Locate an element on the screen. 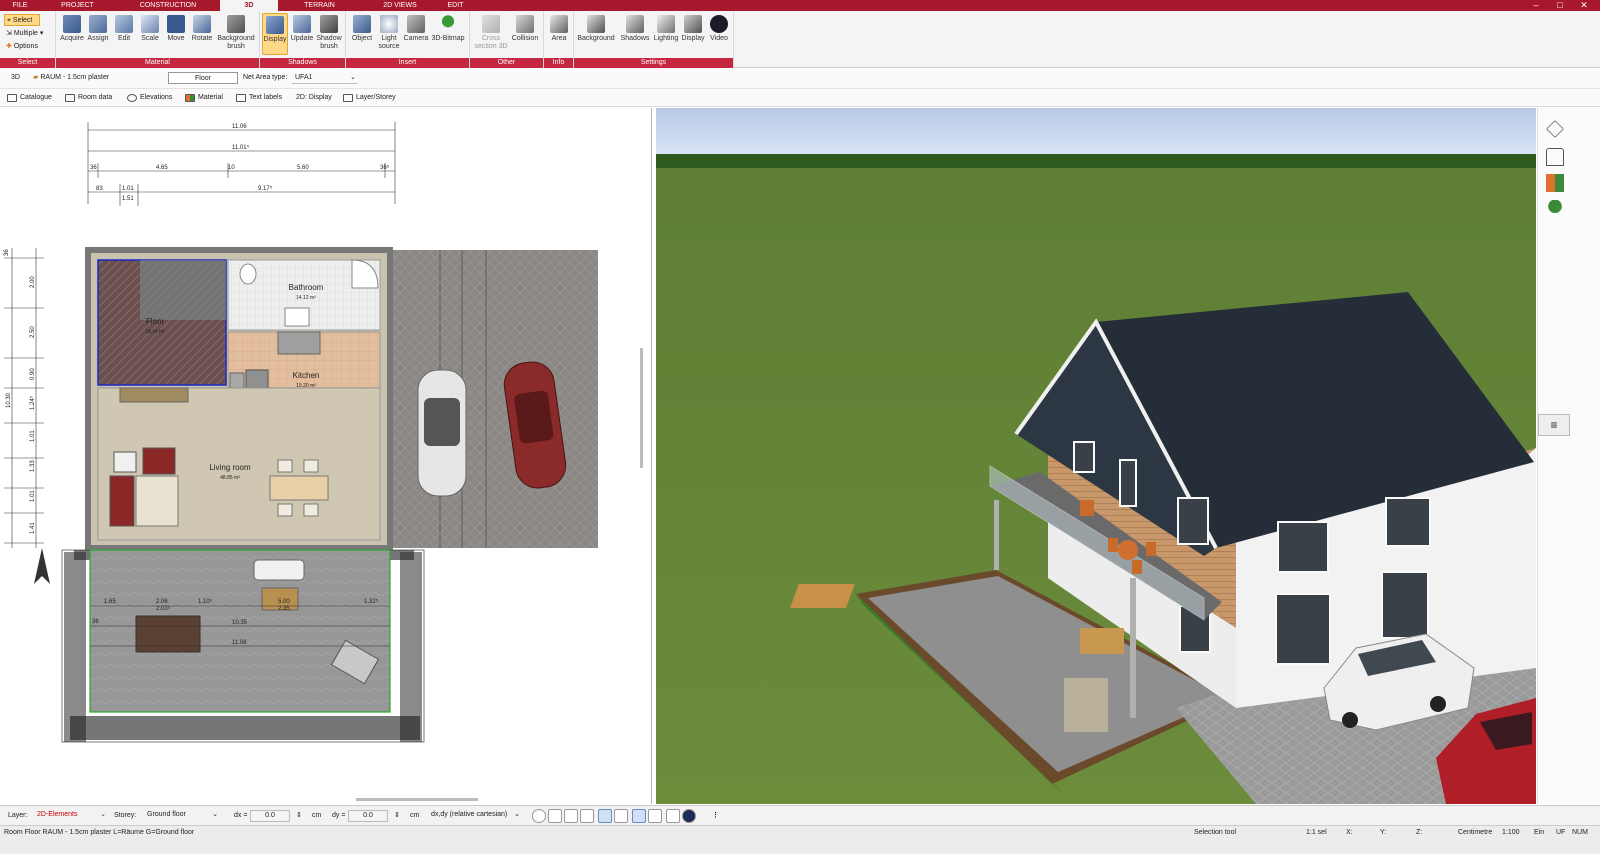 This screenshot has height=854, width=1600. tab-file: FILE is located at coordinates (20, 5).